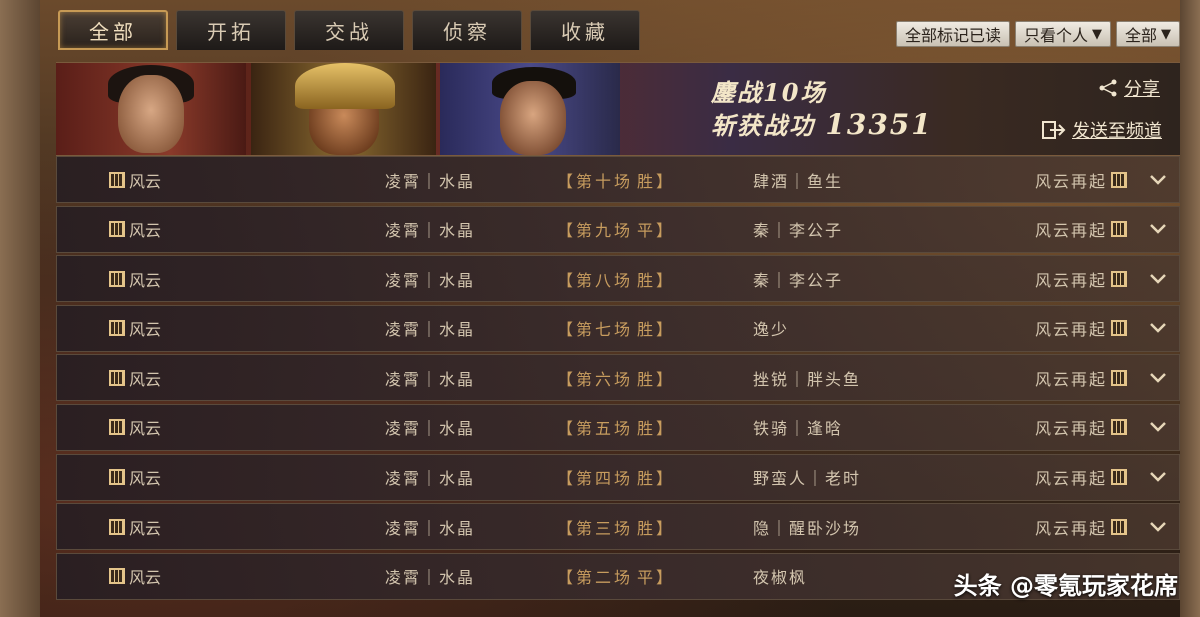 This screenshot has height=617, width=1200. I want to click on opponent-text: 野蛮人｜老时, so click(807, 479).